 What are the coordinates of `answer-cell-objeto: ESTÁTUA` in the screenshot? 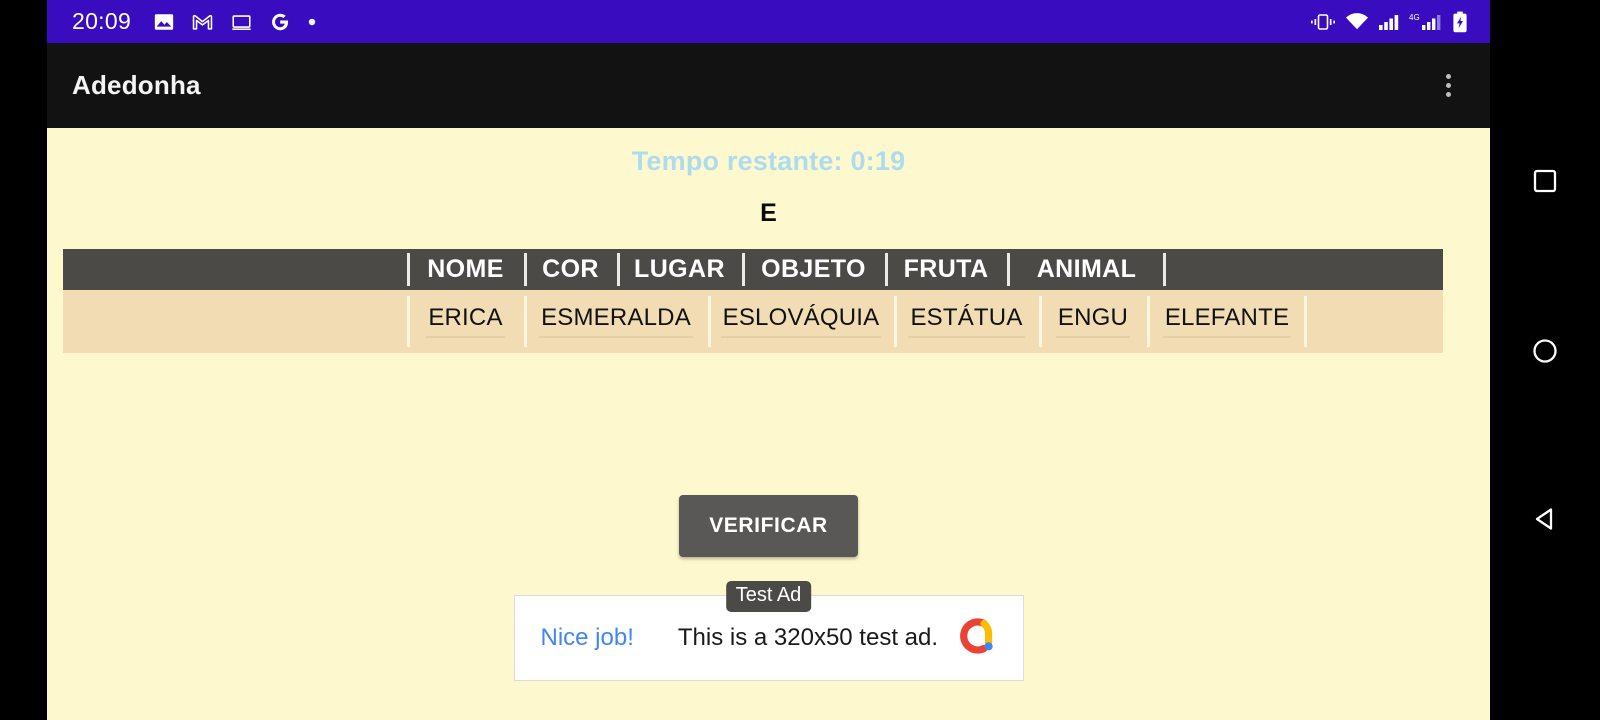 It's located at (966, 321).